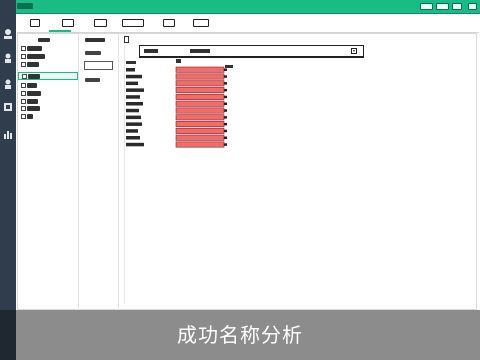  I want to click on rail-box-button, so click(8, 108).